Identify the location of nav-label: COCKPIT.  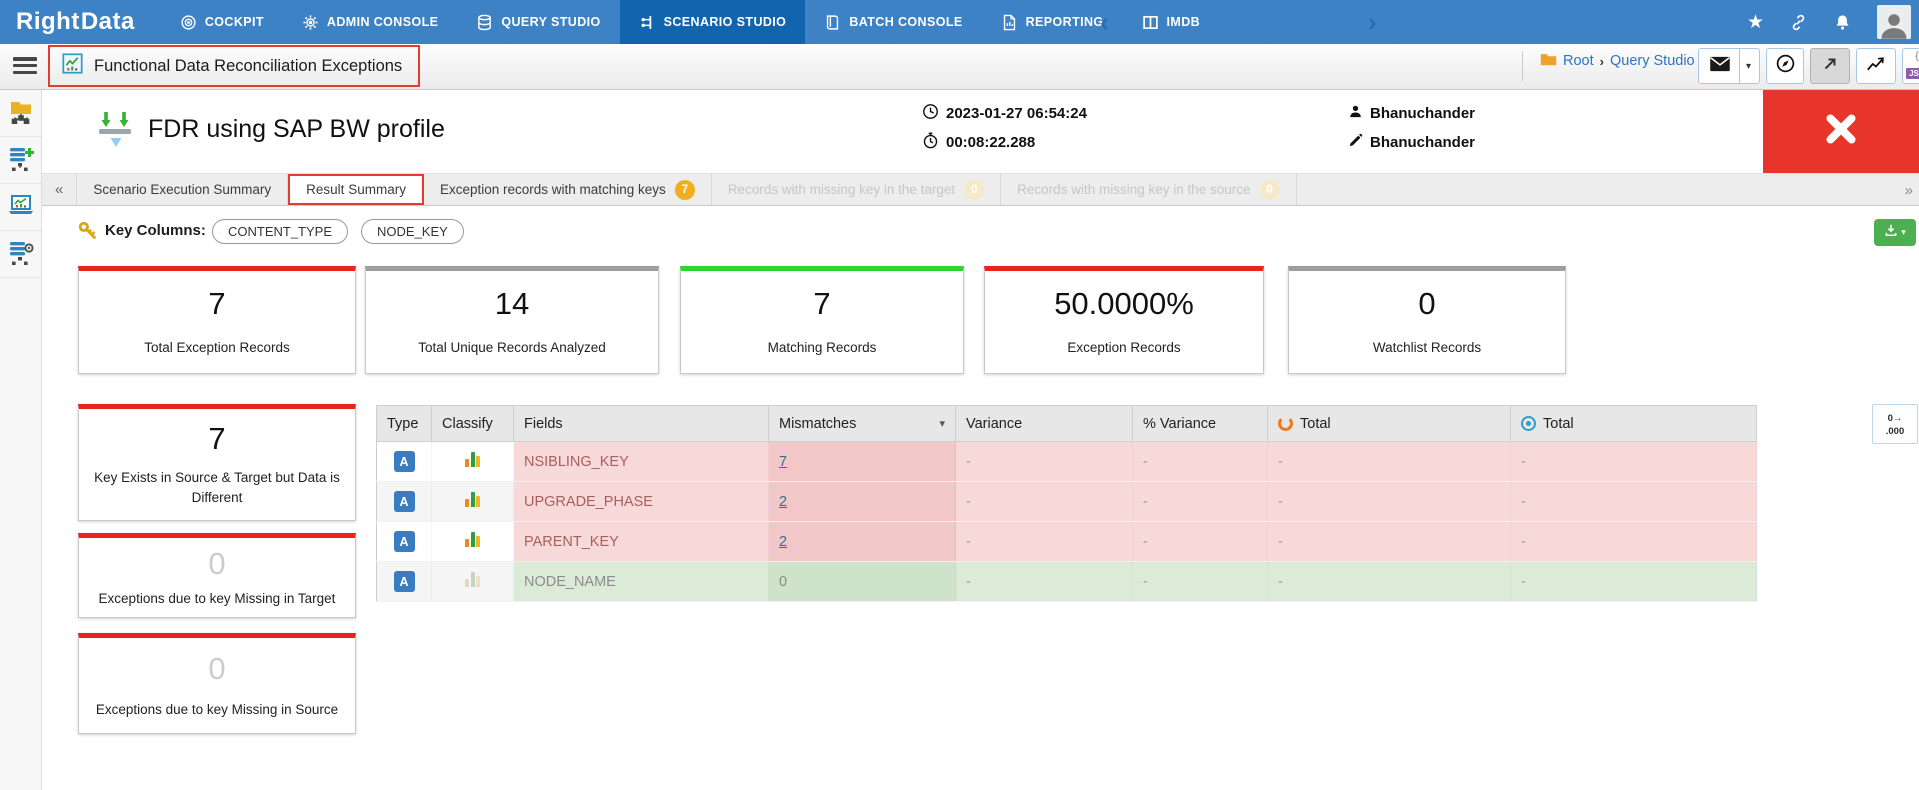
(234, 22).